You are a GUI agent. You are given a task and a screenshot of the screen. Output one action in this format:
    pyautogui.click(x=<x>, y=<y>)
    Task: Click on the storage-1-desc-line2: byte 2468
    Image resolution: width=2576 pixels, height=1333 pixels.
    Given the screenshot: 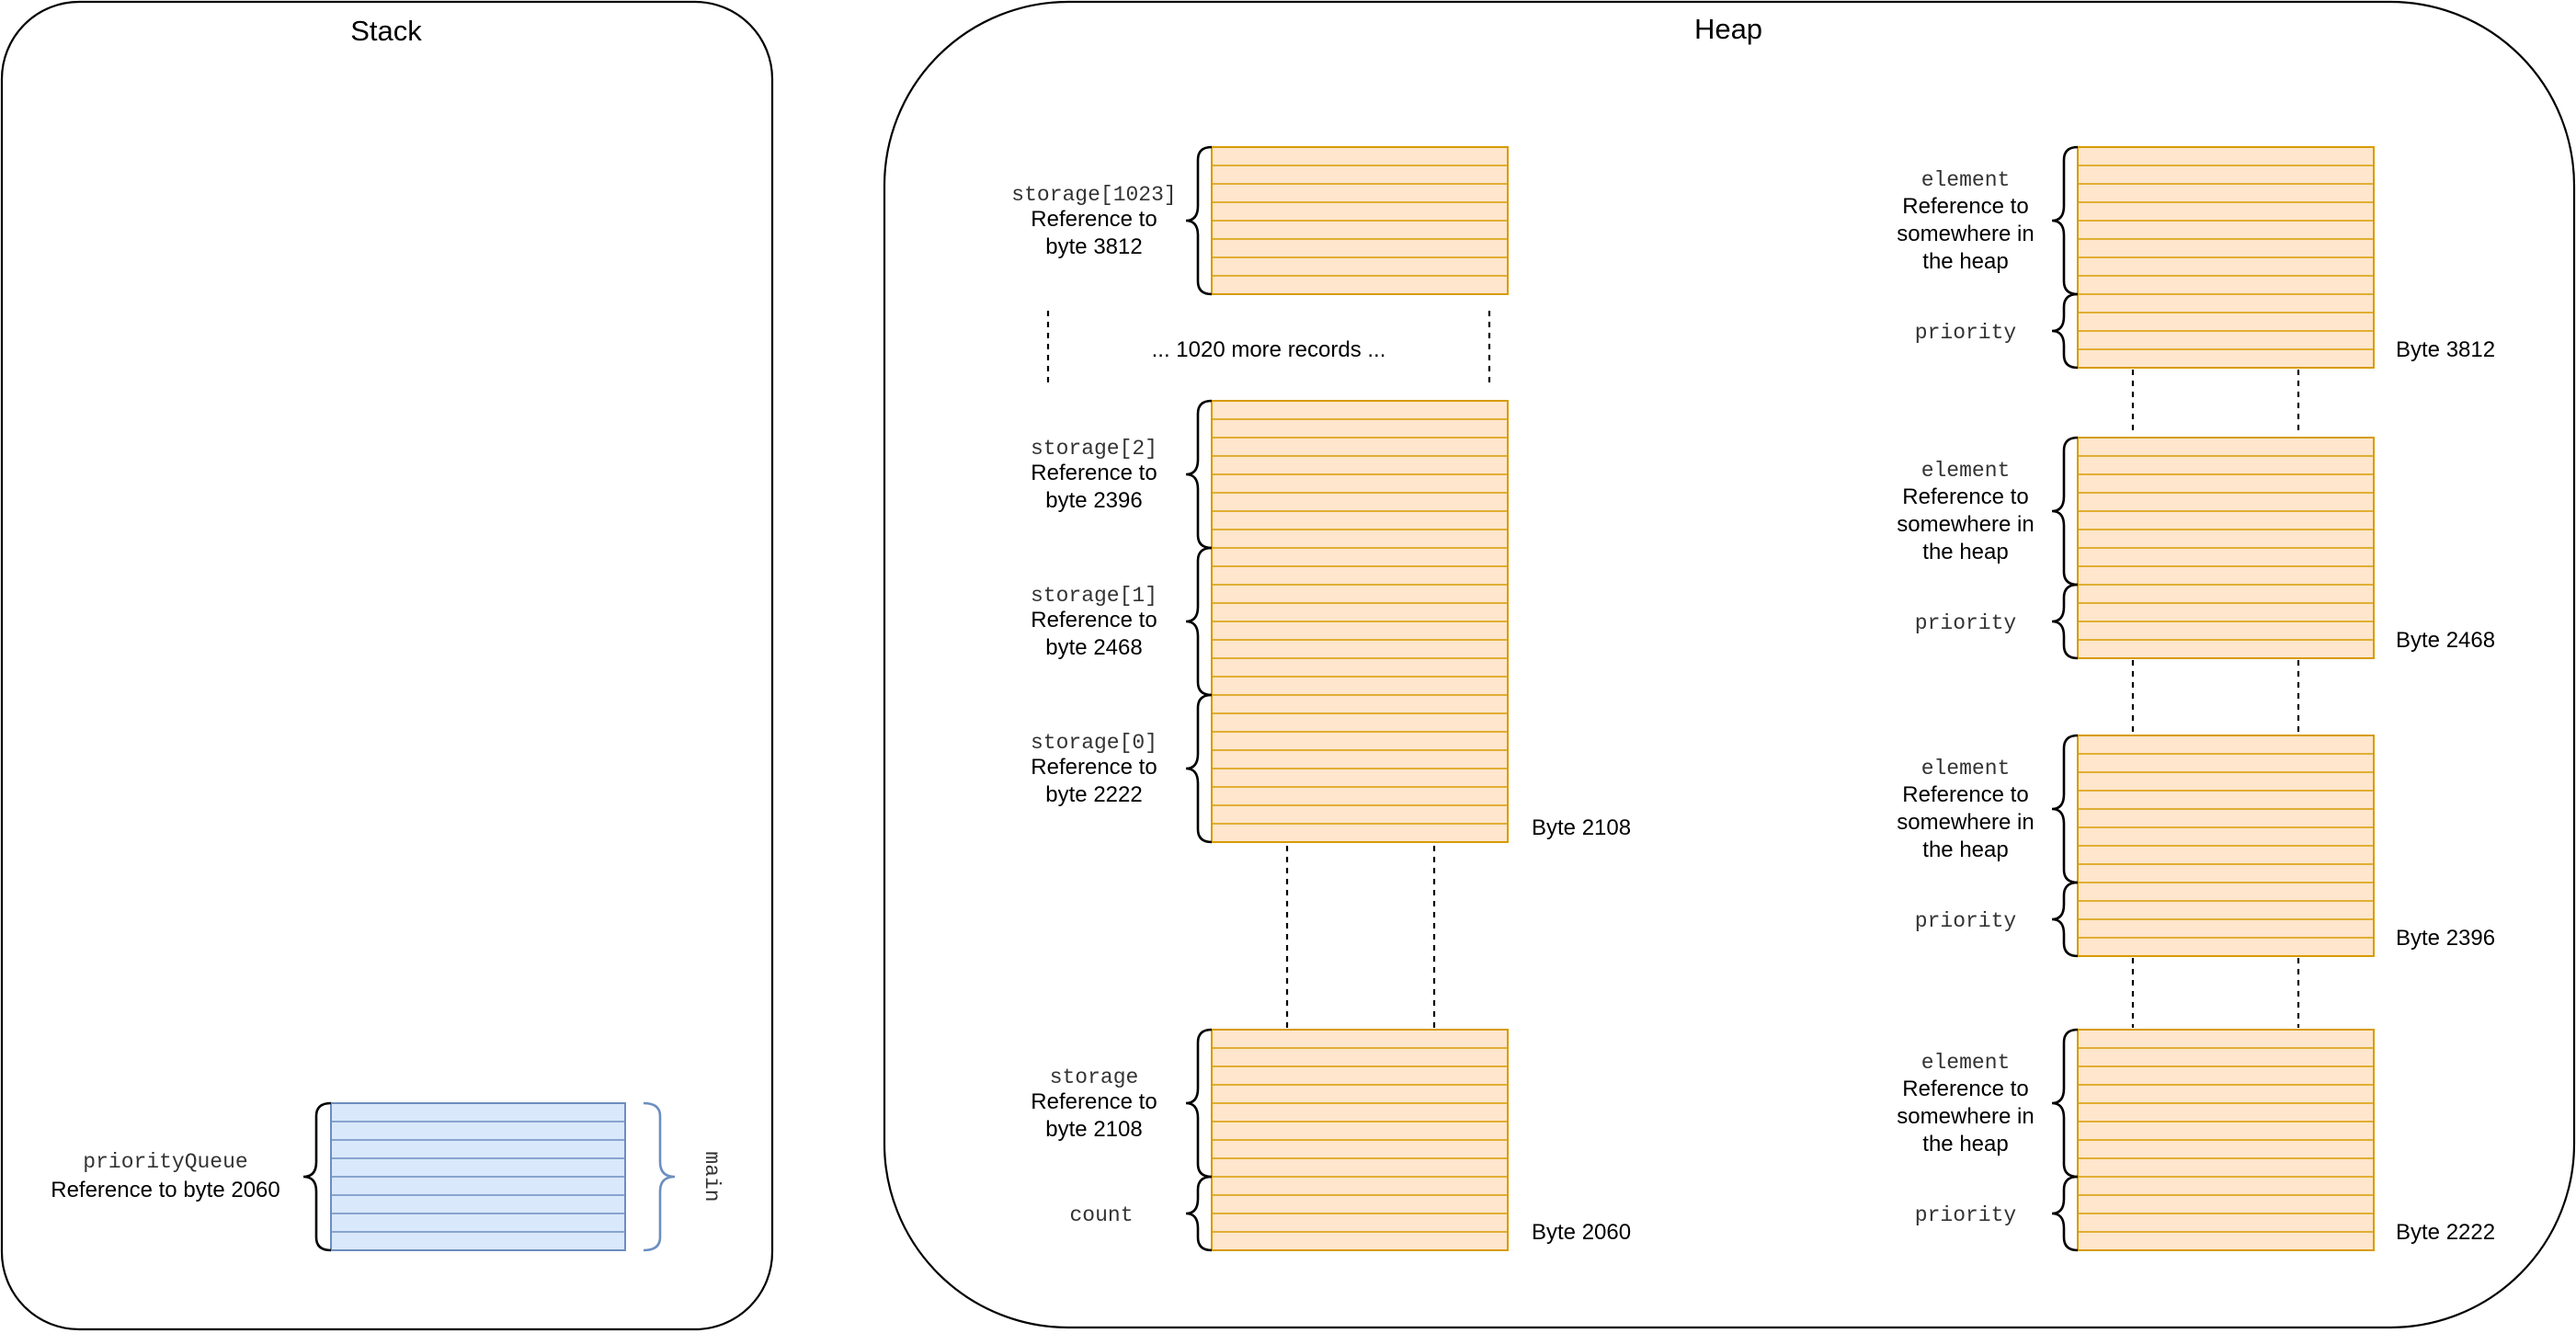 What is the action you would take?
    pyautogui.click(x=1093, y=647)
    